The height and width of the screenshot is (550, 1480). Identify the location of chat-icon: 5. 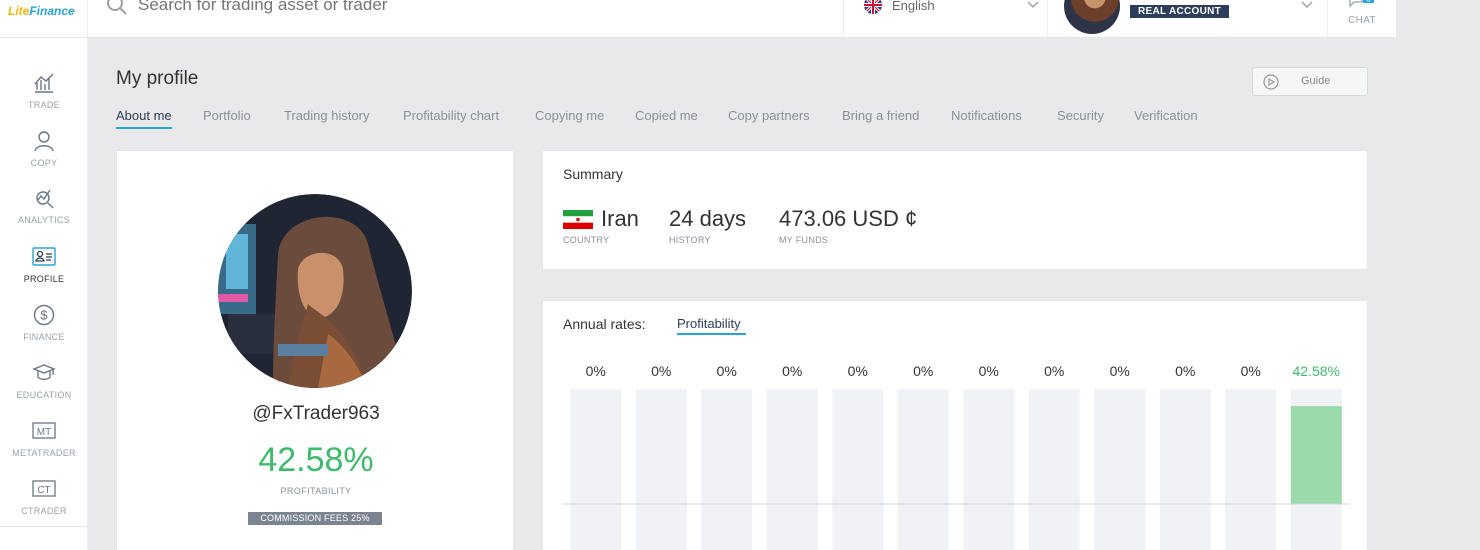
(1361, 4).